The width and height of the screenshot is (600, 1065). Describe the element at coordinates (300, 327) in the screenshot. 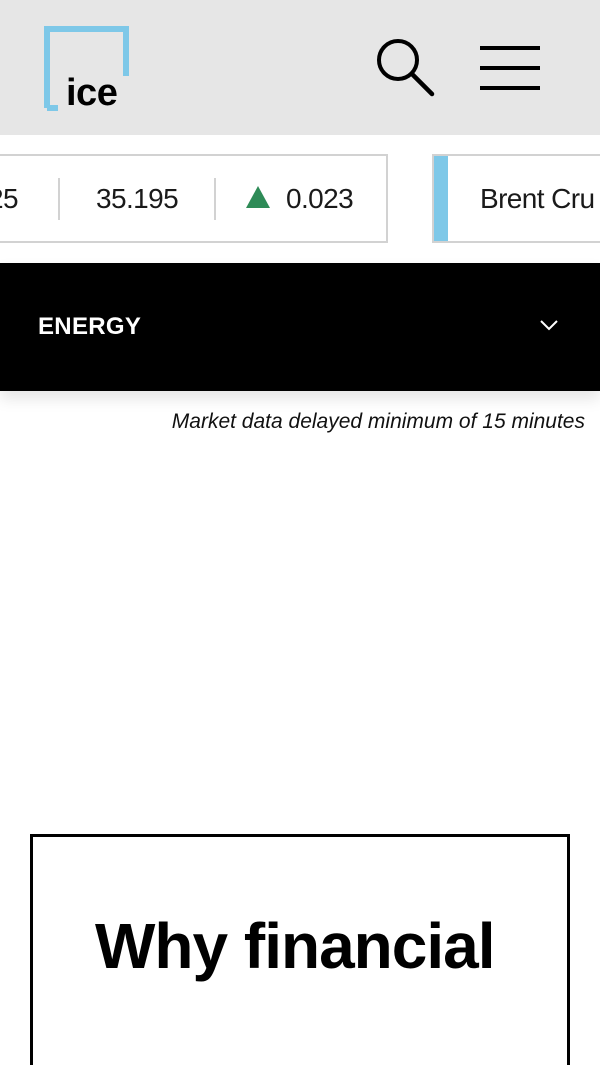

I see `market-category-dropdown: ENERGY` at that location.